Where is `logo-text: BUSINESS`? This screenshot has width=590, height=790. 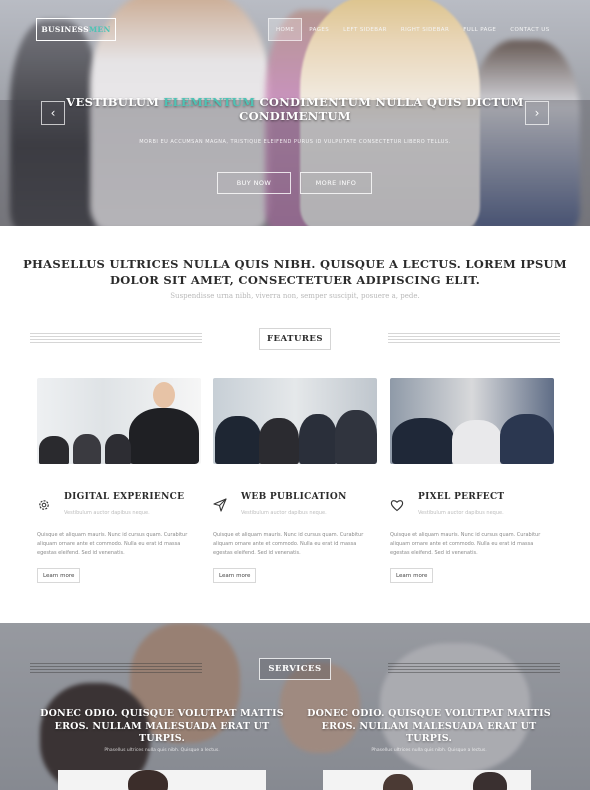
logo-text: BUSINESS is located at coordinates (65, 29).